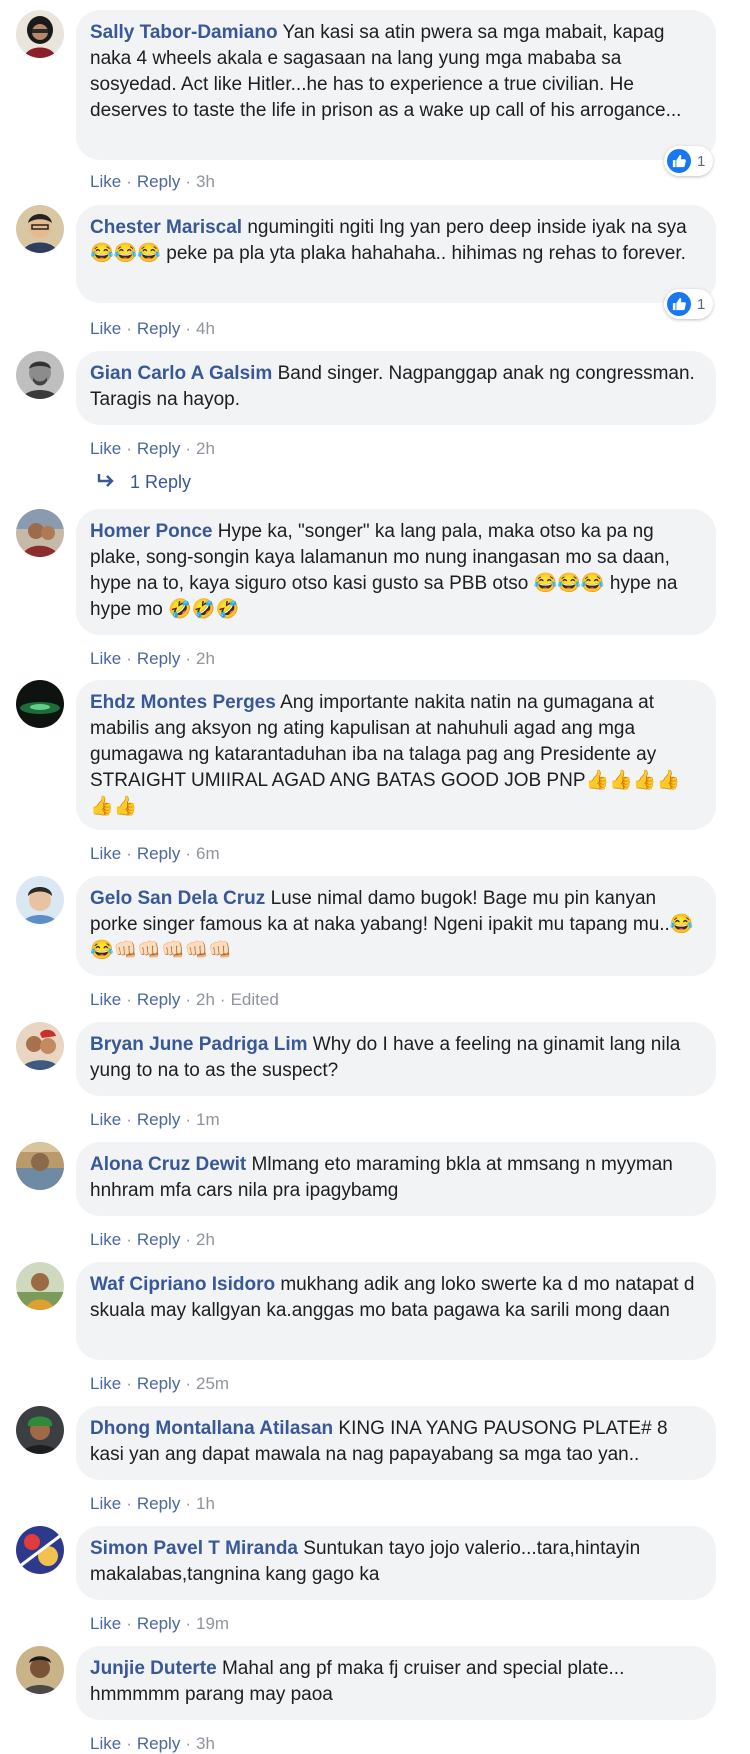 The height and width of the screenshot is (1754, 750). I want to click on comment-actions: Like · Reply · 1m, so click(155, 1119).